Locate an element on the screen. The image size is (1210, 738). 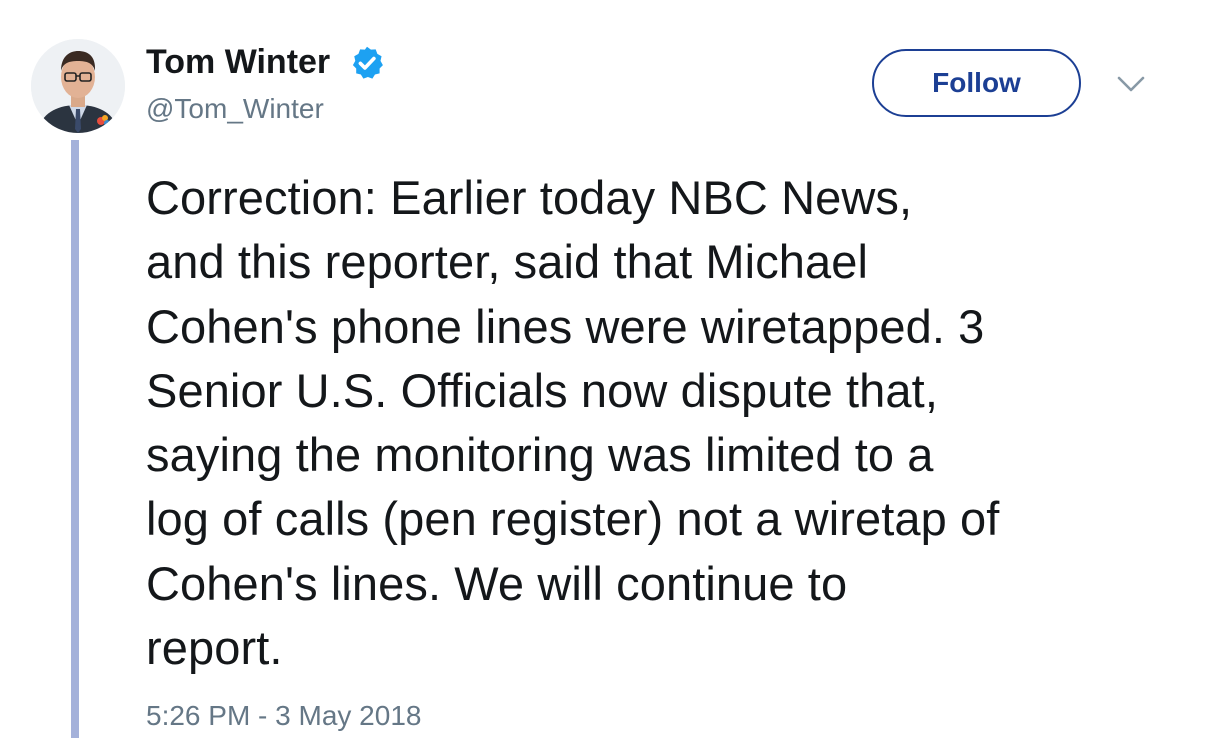
tweet-text-line: Cohen's phone lines were wiretapped. 3 is located at coordinates (565, 326).